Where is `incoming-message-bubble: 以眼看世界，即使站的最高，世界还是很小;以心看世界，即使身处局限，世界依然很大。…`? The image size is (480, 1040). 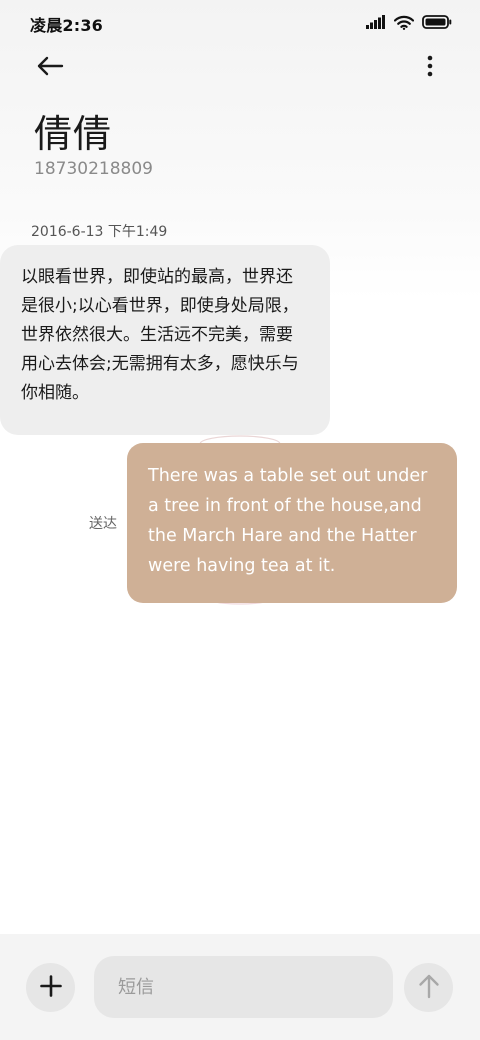 incoming-message-bubble: 以眼看世界，即使站的最高，世界还是很小;以心看世界，即使身处局限，世界依然很大。… is located at coordinates (165, 340).